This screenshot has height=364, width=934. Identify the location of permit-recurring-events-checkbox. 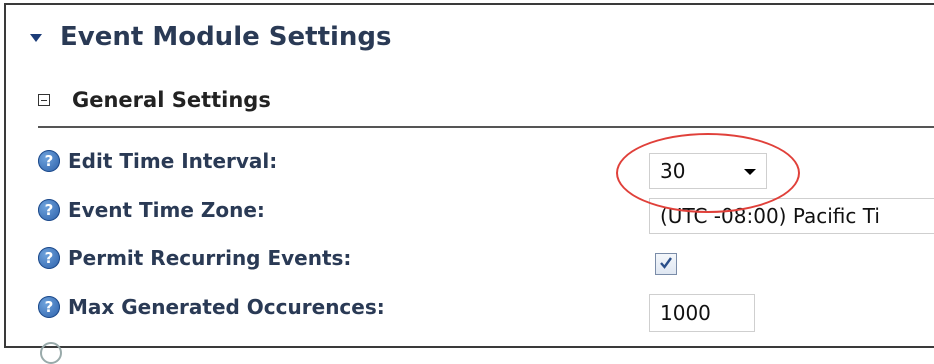
(666, 264).